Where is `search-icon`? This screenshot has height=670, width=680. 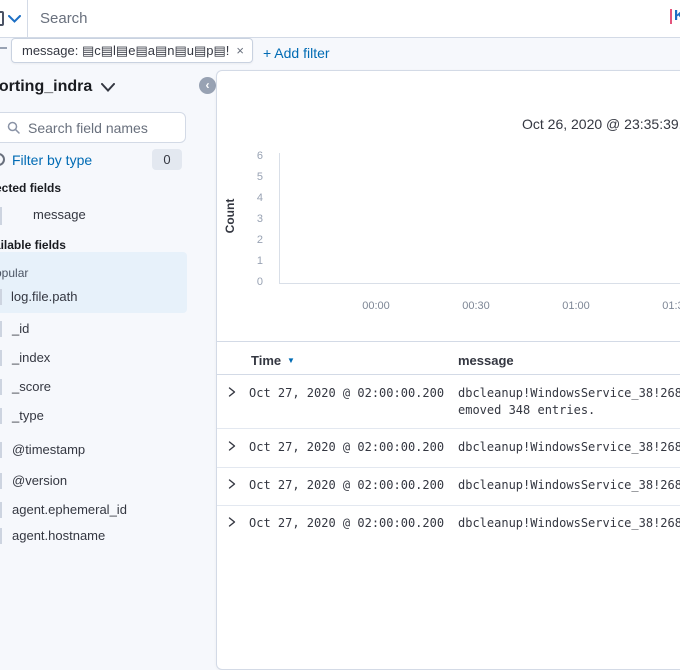 search-icon is located at coordinates (13, 127).